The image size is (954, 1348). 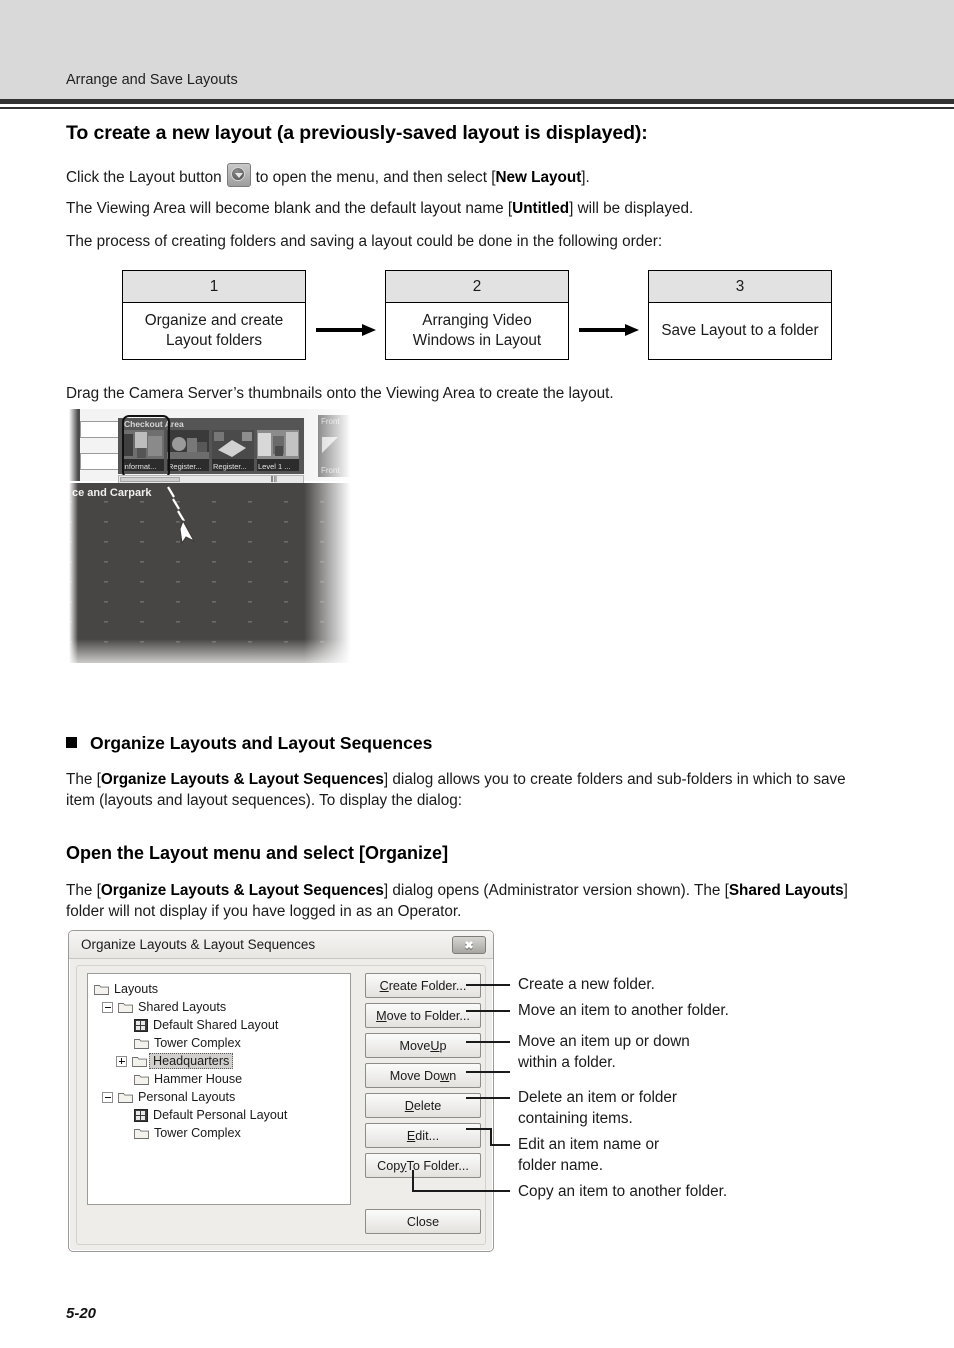 I want to click on tree-item-tower-complex-shared: Tower Complex, so click(x=240, y=1043).